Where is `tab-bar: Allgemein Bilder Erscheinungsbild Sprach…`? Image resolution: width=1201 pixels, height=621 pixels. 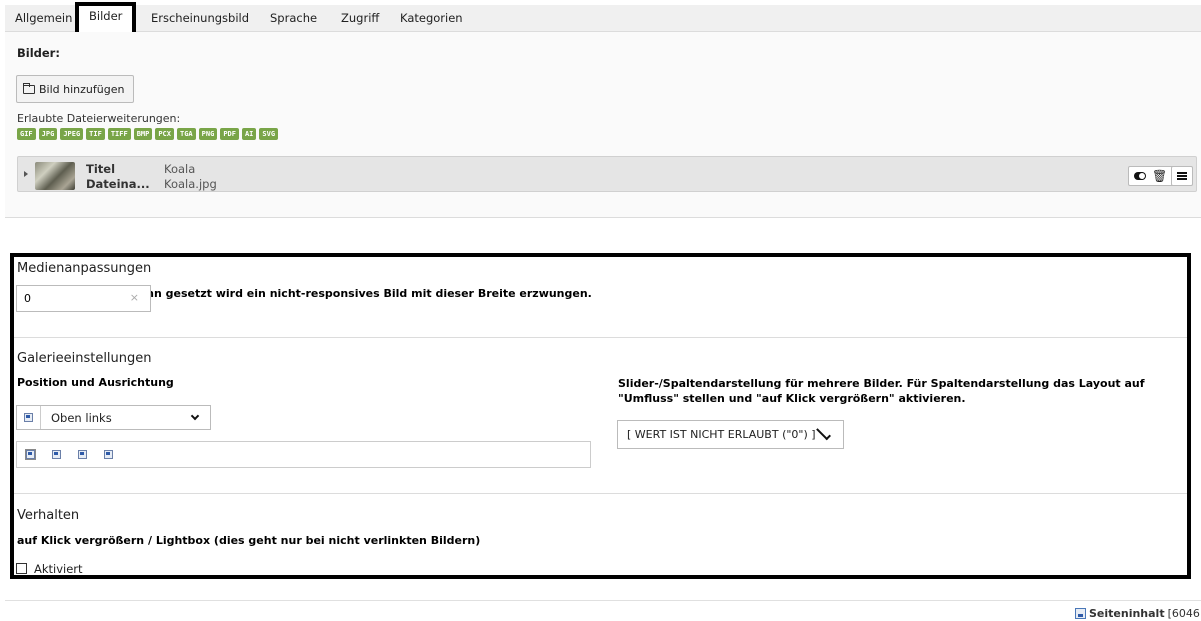
tab-bar: Allgemein Bilder Erscheinungsbild Sprach… is located at coordinates (603, 20).